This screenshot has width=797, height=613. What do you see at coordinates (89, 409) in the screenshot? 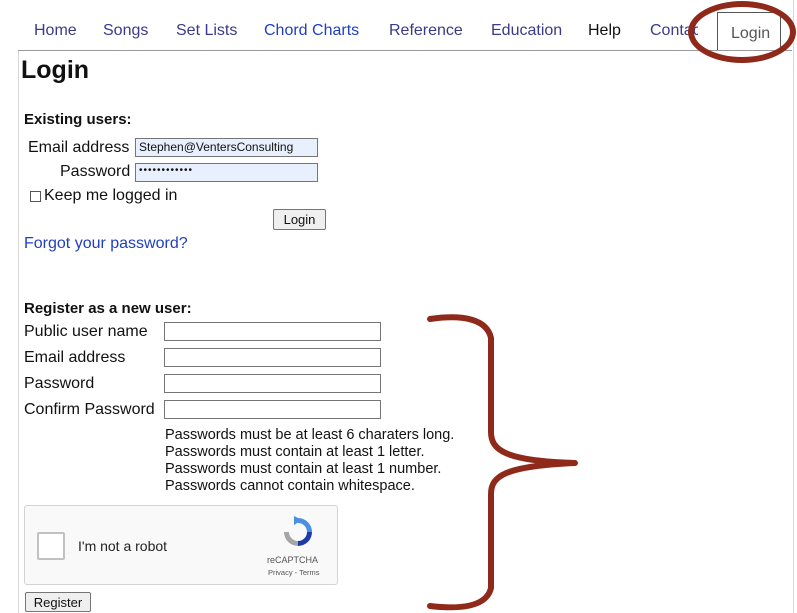
I see `register-confirm-label: Confirm Password` at bounding box center [89, 409].